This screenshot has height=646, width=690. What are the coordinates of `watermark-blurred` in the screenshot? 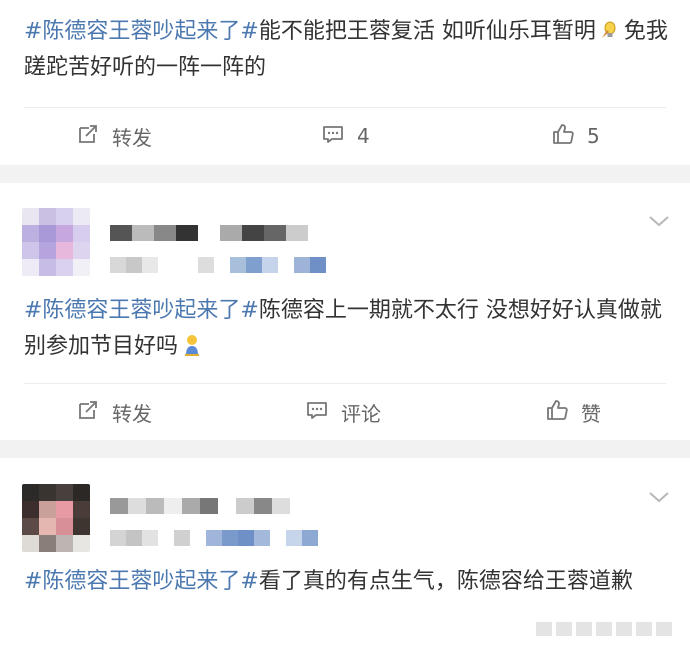 It's located at (604, 629).